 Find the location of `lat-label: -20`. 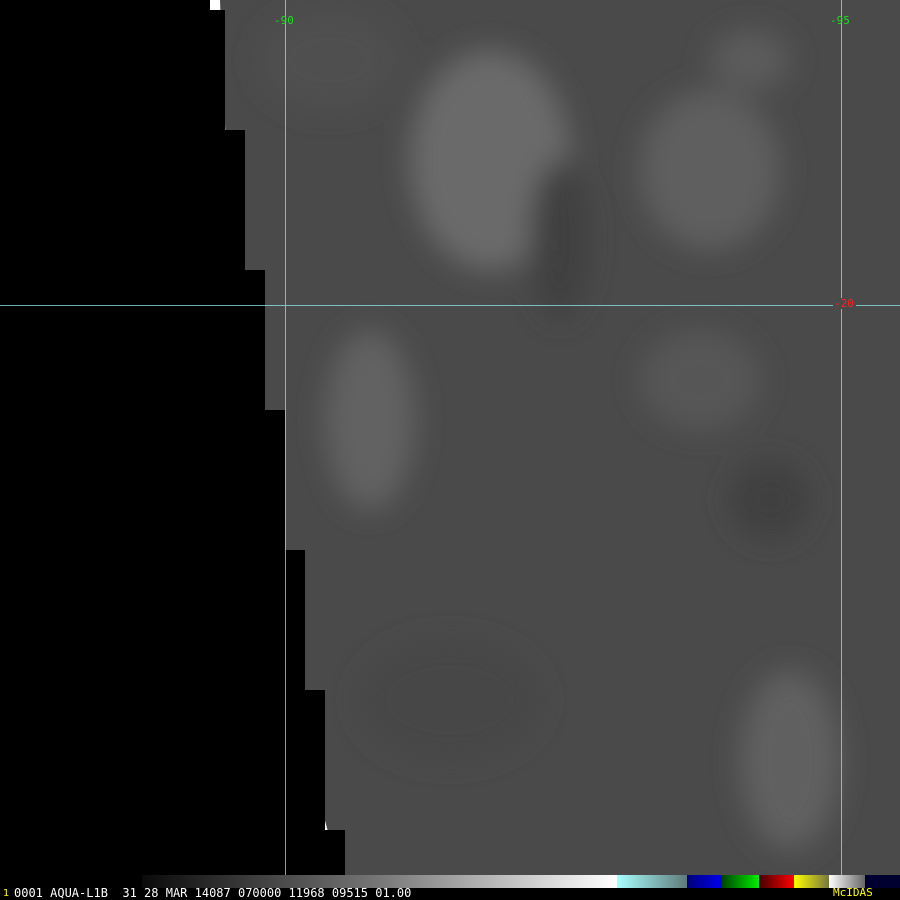

lat-label: -20 is located at coordinates (844, 303).